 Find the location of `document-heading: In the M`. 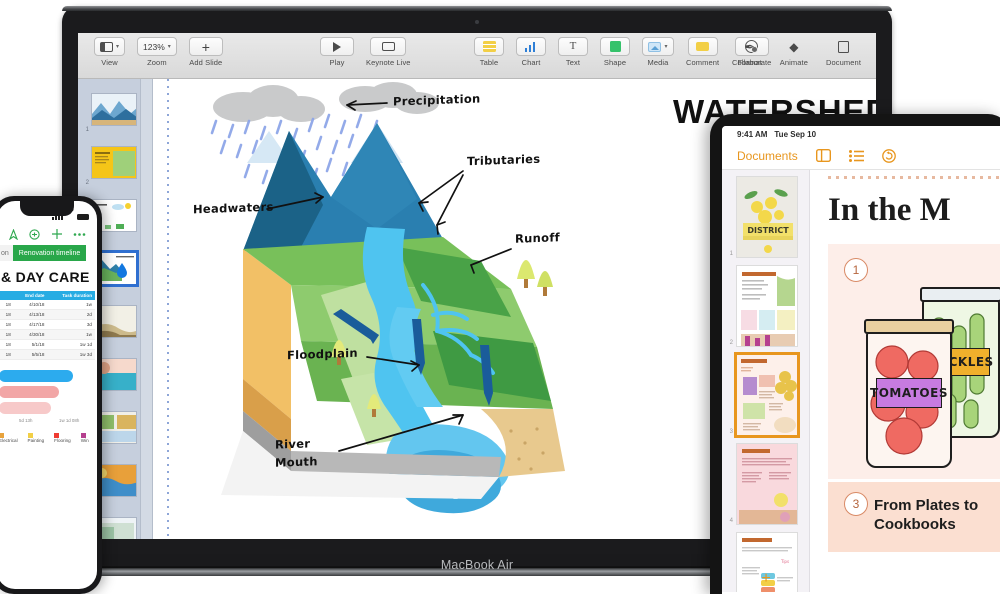

document-heading: In the M is located at coordinates (889, 210).